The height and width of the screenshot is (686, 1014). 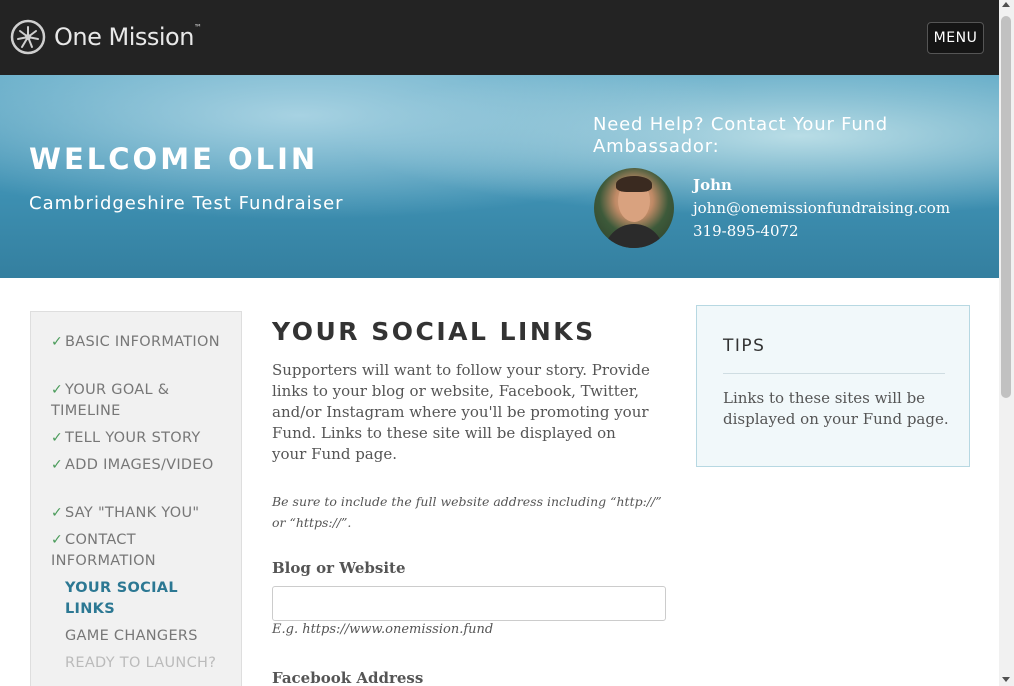 What do you see at coordinates (145, 599) in the screenshot?
I see `step-social-links: YOUR SOCIAL LINKS` at bounding box center [145, 599].